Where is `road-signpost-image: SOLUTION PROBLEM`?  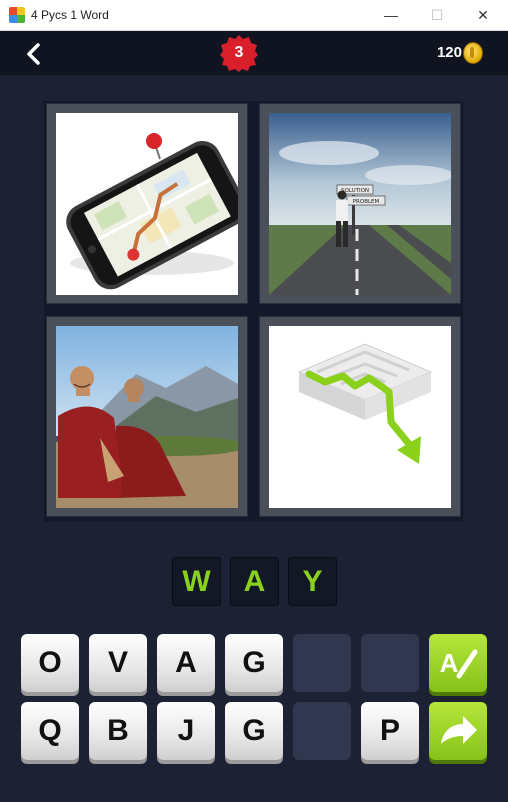 road-signpost-image: SOLUTION PROBLEM is located at coordinates (360, 204).